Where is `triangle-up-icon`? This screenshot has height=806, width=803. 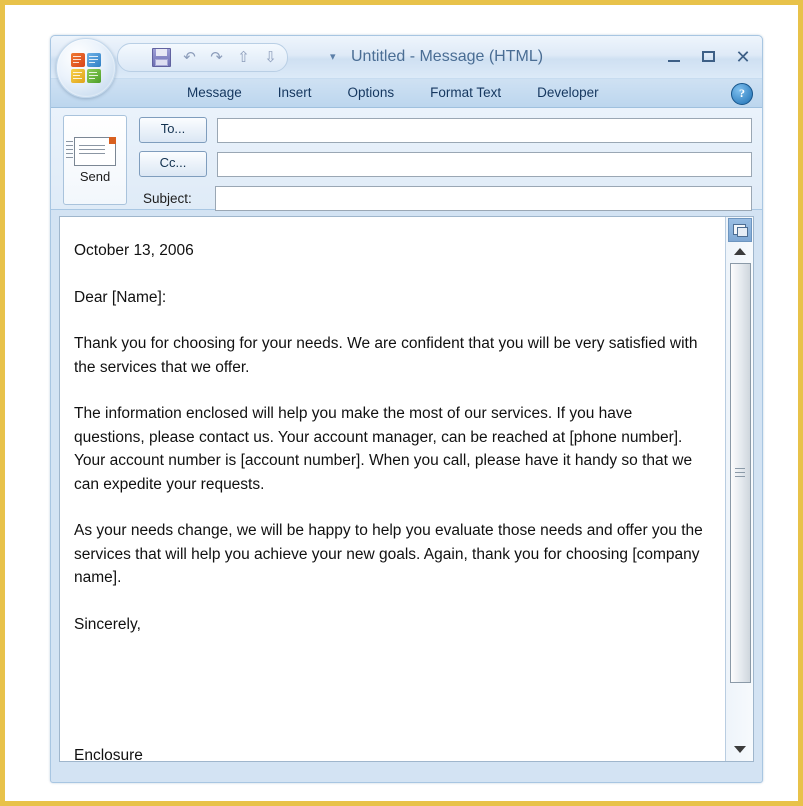
triangle-up-icon is located at coordinates (739, 251).